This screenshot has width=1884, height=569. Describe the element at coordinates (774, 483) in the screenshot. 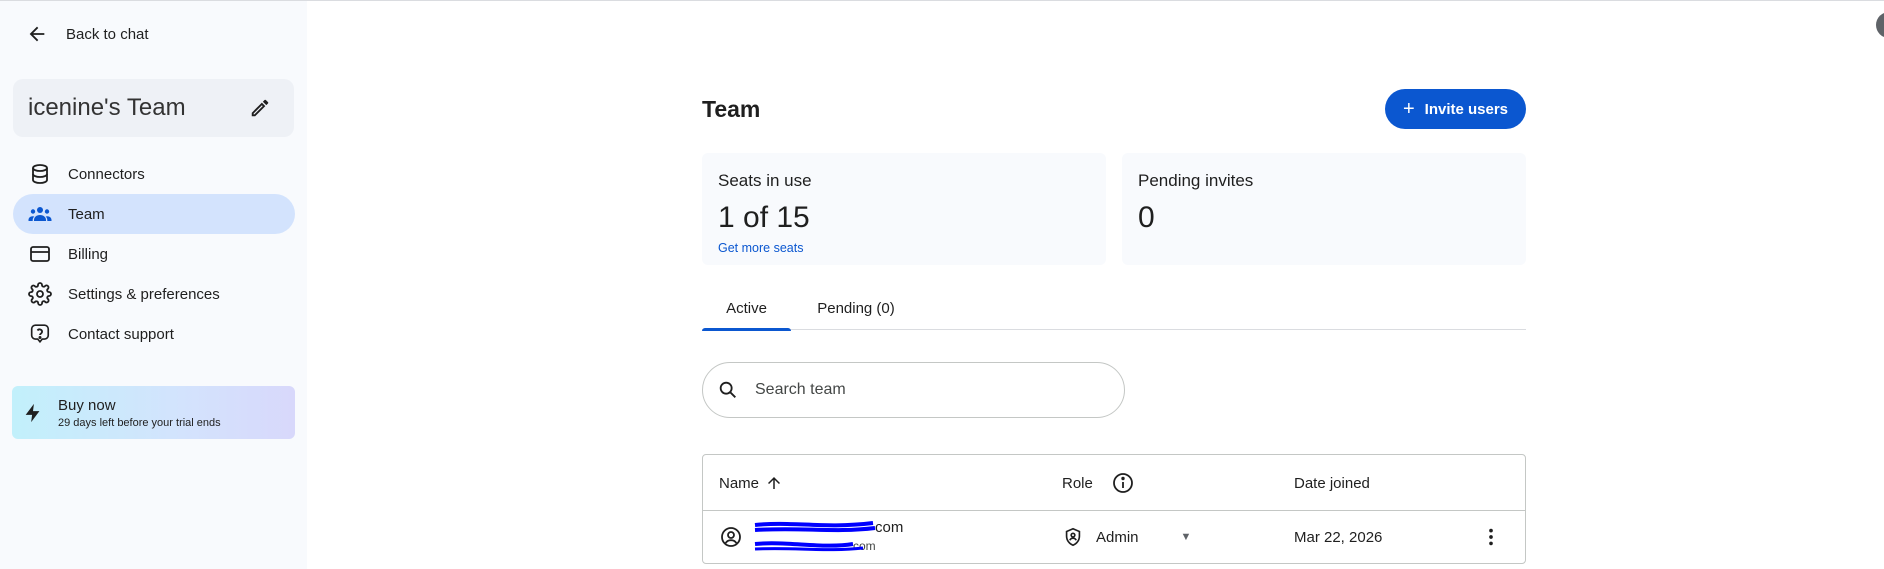

I see `arrow-up-icon` at that location.